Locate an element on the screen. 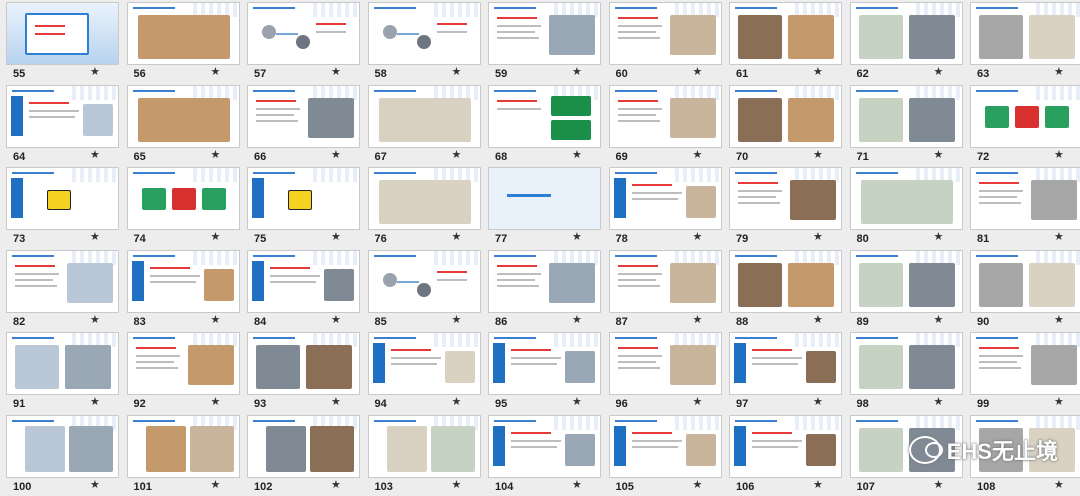  slide-thumbnail: 94 ★ is located at coordinates (426, 371).